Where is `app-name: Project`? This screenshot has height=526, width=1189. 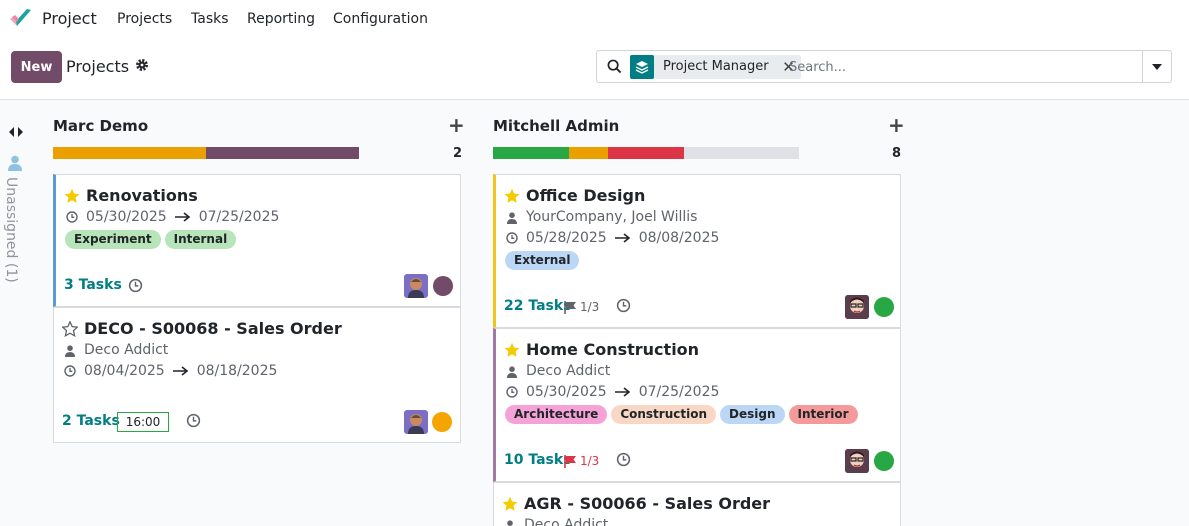
app-name: Project is located at coordinates (69, 18).